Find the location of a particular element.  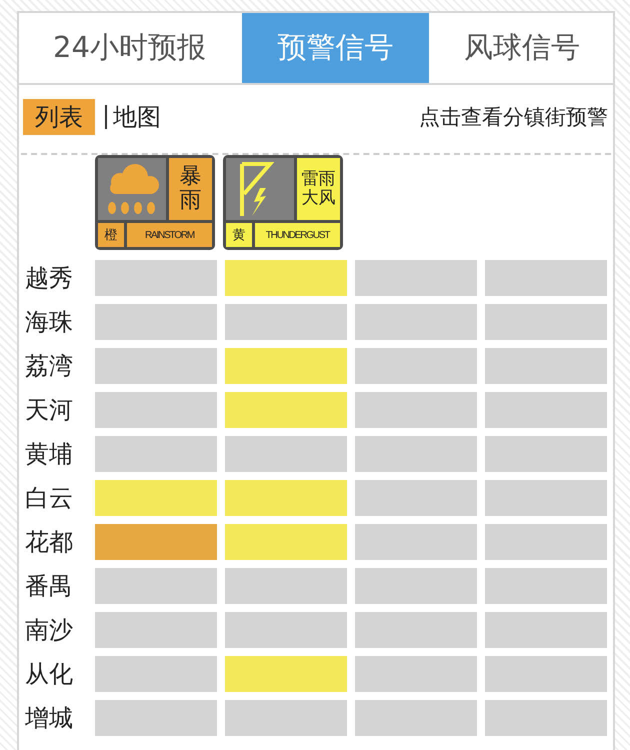

district-name: 越秀 is located at coordinates (49, 278).